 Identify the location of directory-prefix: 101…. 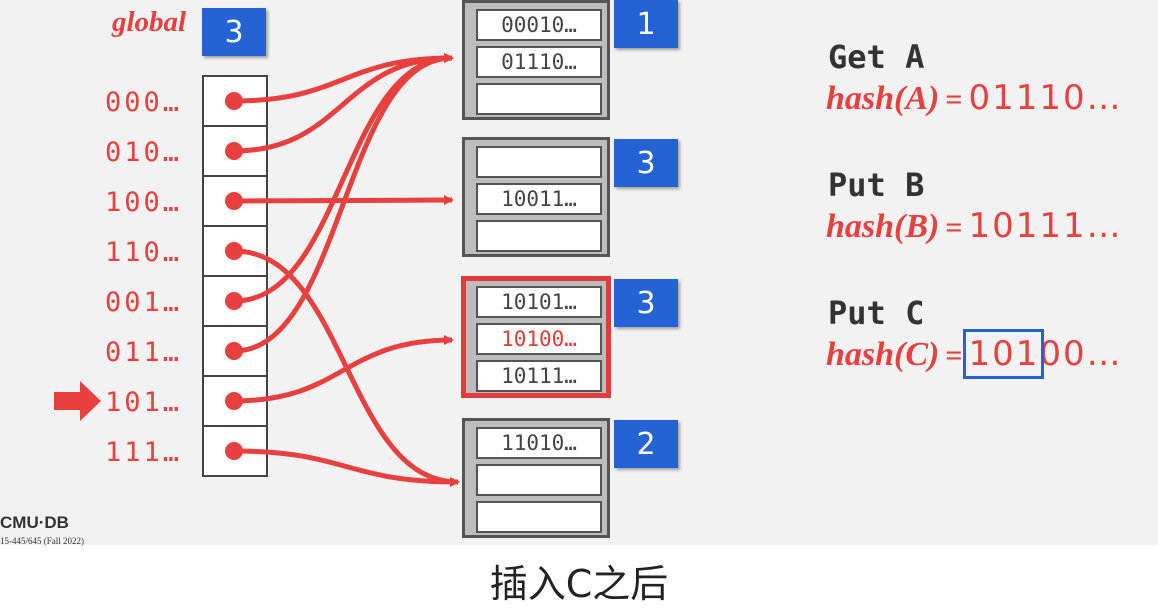
(144, 402).